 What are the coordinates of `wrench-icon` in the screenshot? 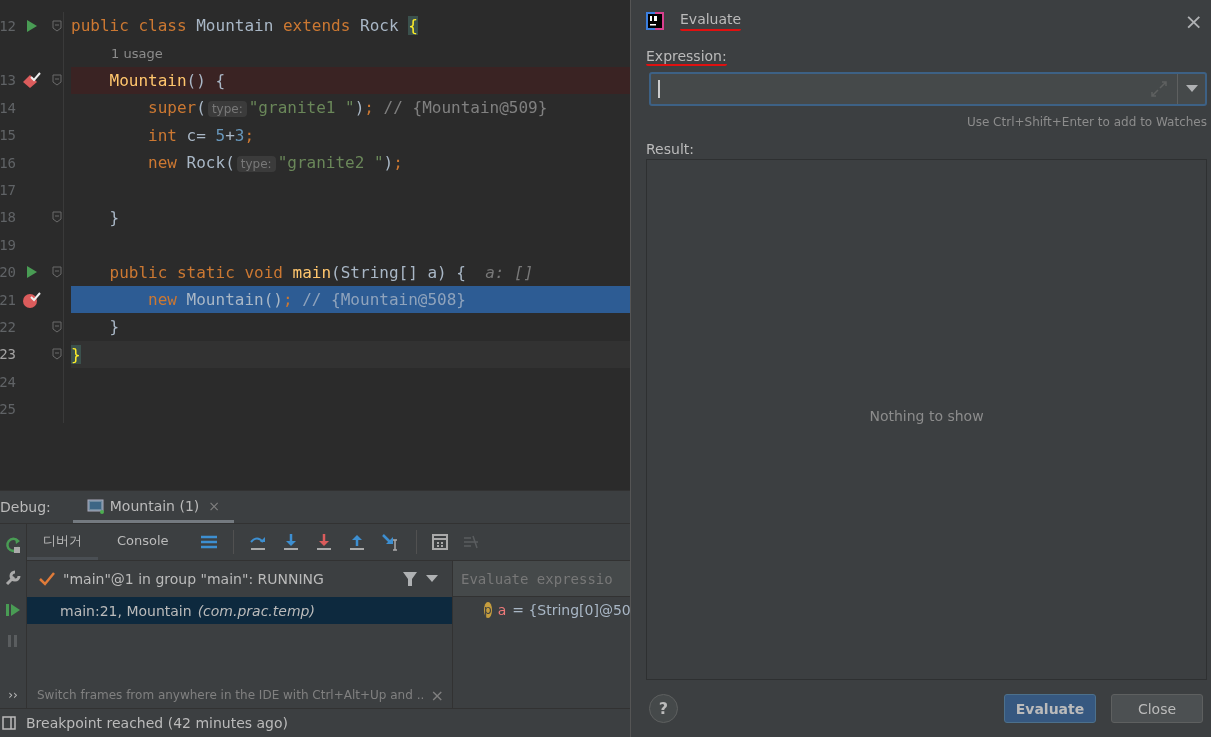 It's located at (13, 578).